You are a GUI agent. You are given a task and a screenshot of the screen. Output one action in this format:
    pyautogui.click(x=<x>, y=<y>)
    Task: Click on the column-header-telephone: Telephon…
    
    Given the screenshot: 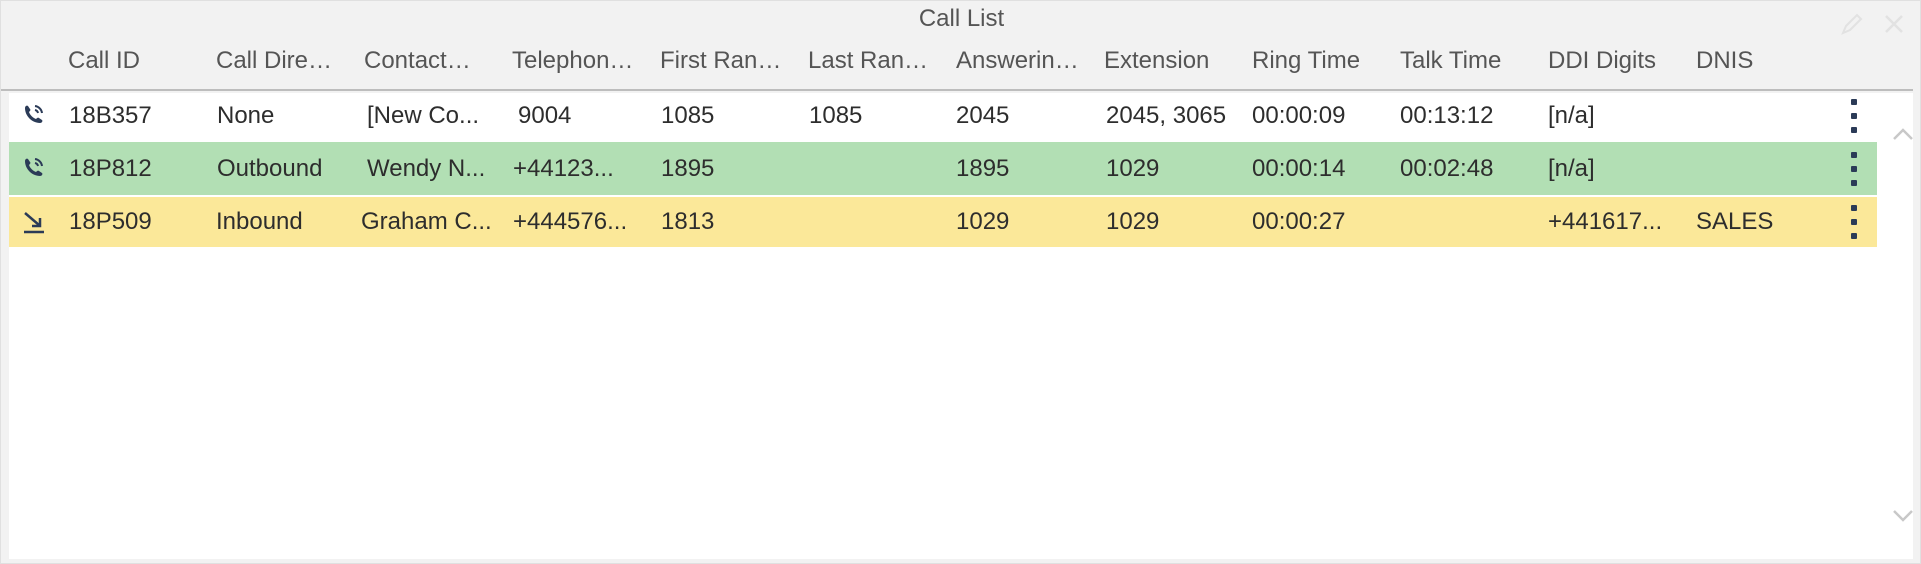 What is the action you would take?
    pyautogui.click(x=582, y=61)
    